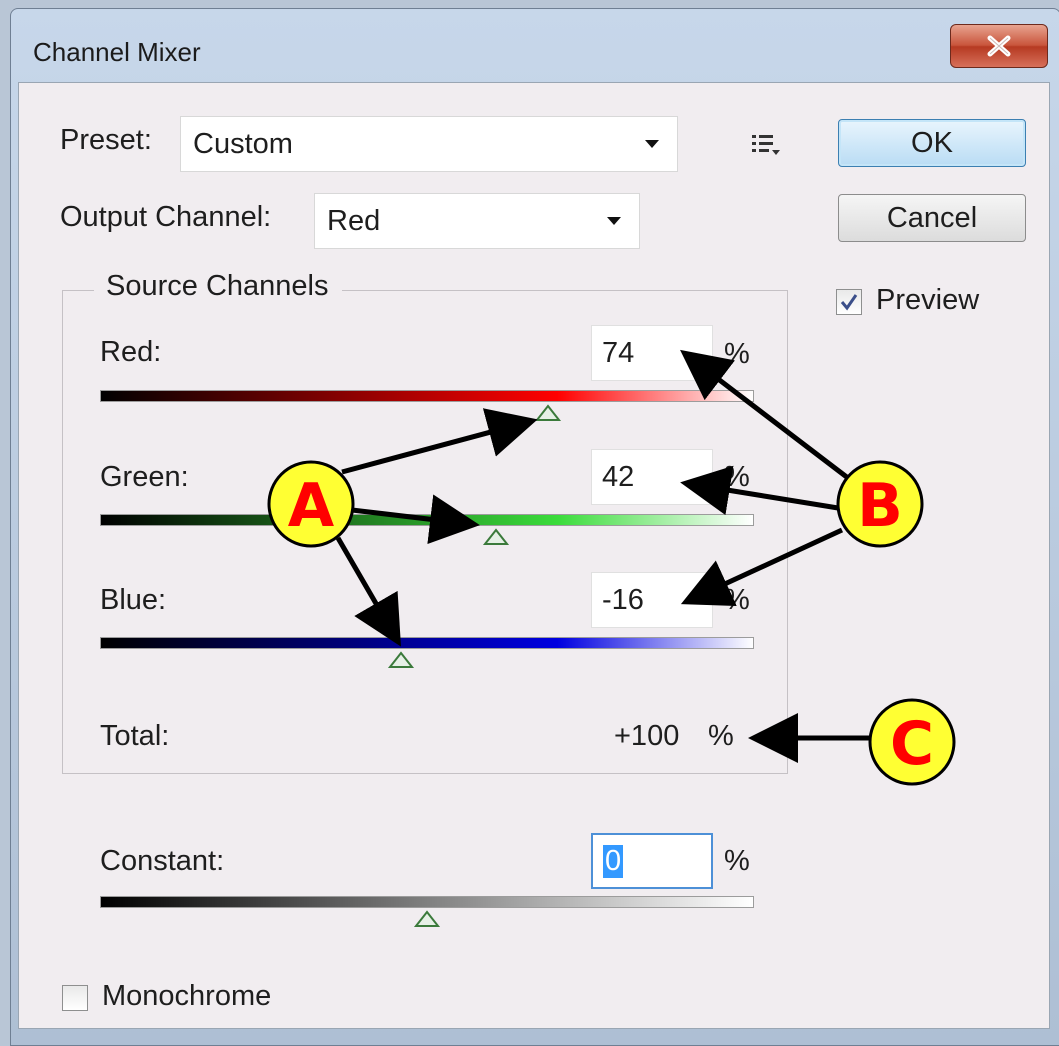  What do you see at coordinates (144, 477) in the screenshot?
I see `green-channel-label: Green:` at bounding box center [144, 477].